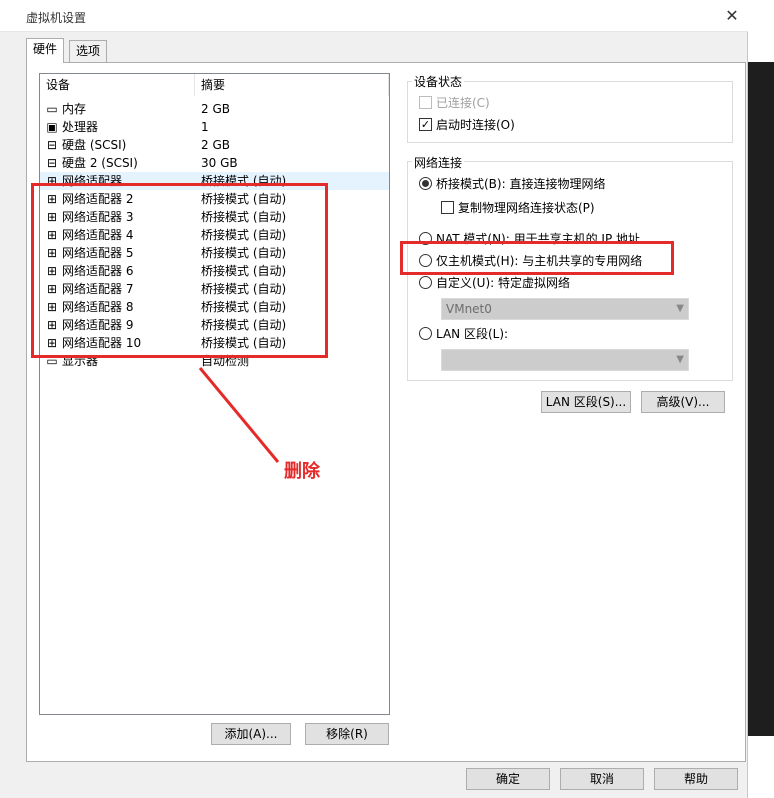 Image resolution: width=774 pixels, height=798 pixels. Describe the element at coordinates (214, 289) in the screenshot. I see `device-row: ⊞ 网络适配器 7 桥接模式 (自动)` at that location.